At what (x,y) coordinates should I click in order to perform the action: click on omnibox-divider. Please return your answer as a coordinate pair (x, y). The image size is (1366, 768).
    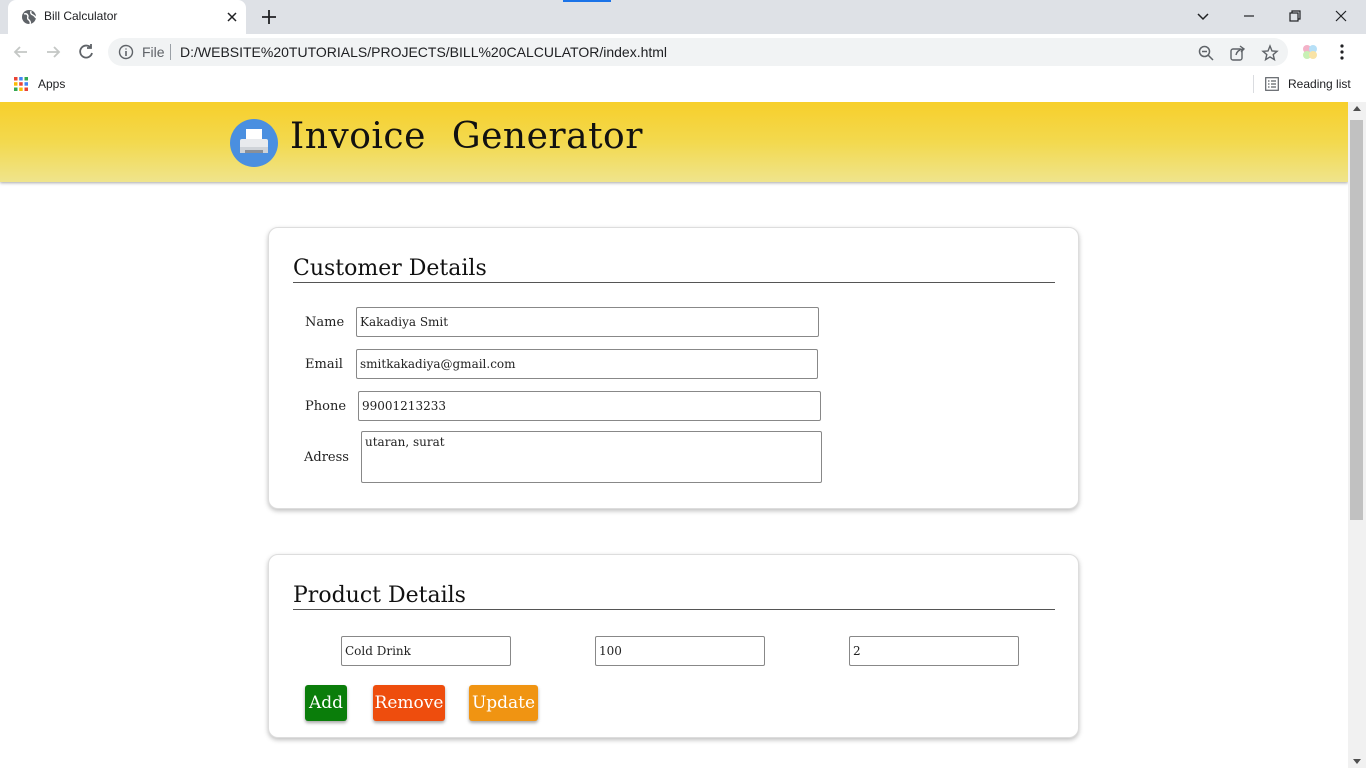
    Looking at the image, I should click on (170, 52).